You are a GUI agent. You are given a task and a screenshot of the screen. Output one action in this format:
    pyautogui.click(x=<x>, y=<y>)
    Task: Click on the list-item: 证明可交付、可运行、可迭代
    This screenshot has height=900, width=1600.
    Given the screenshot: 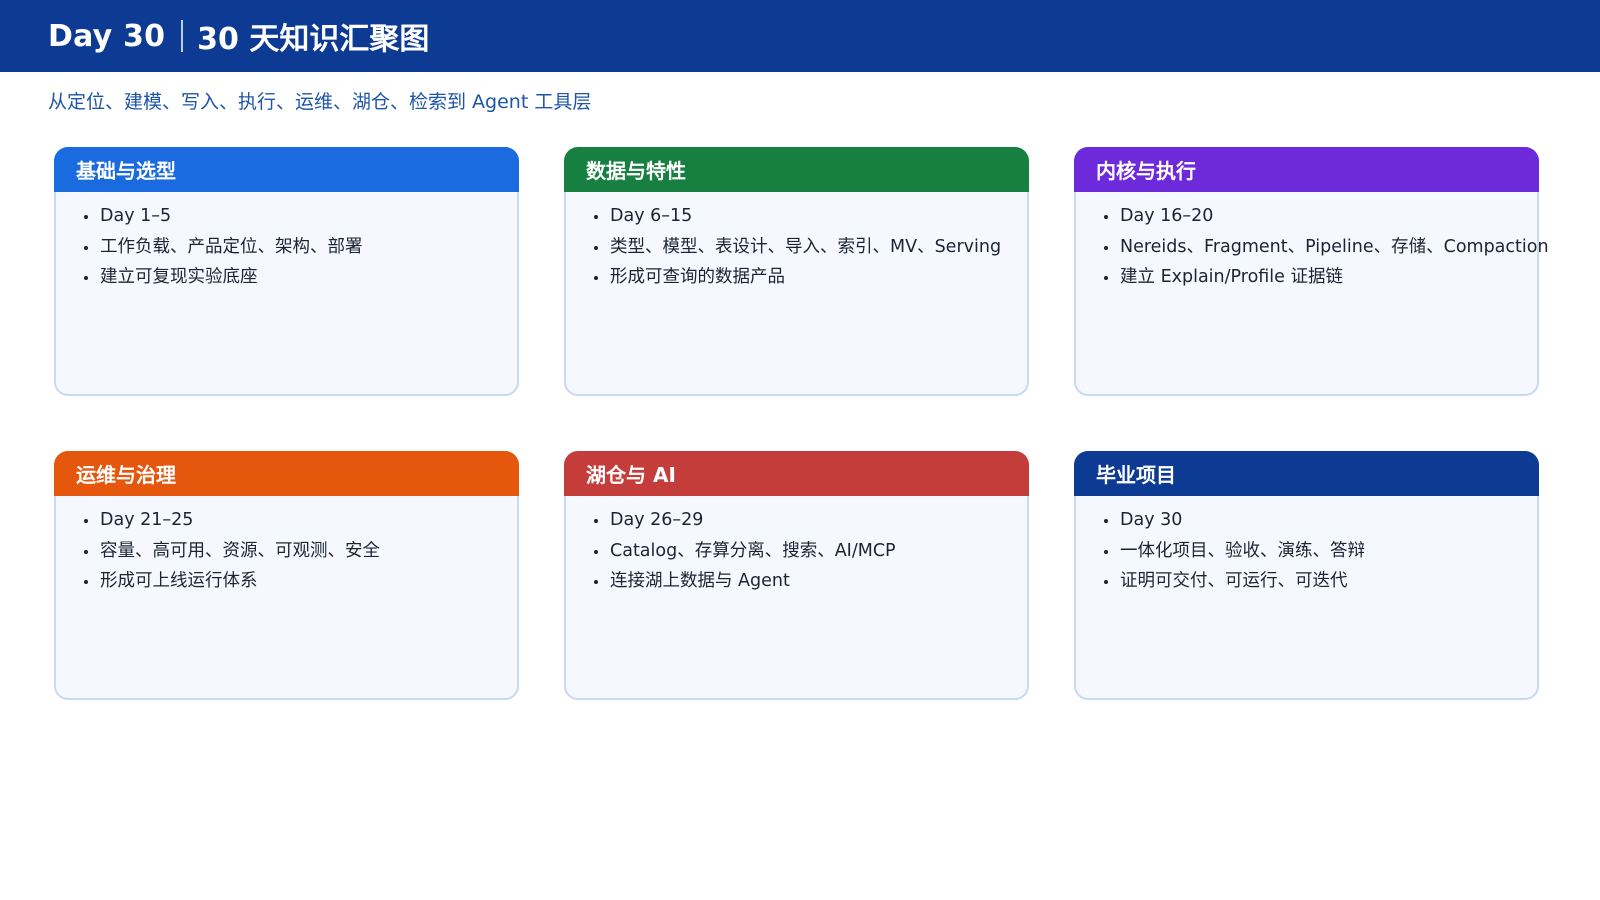 What is the action you would take?
    pyautogui.click(x=1319, y=581)
    